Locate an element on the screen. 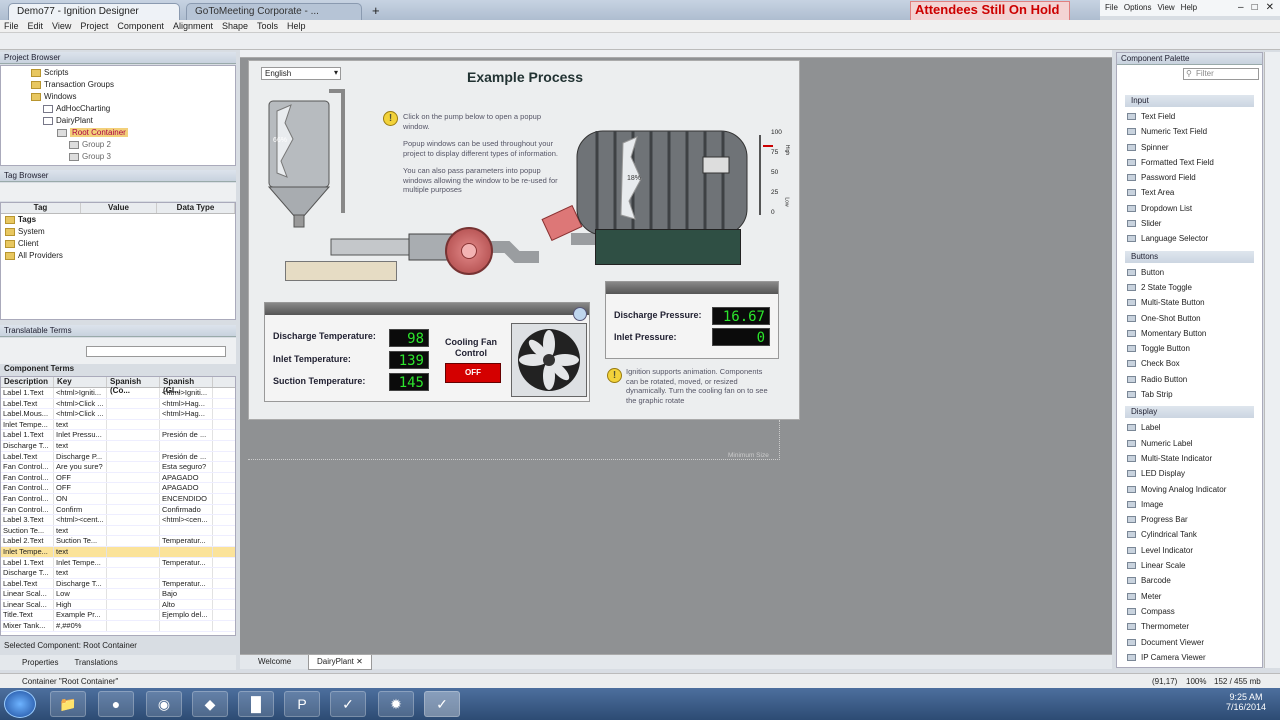  firefox-icon: ● is located at coordinates (116, 704).